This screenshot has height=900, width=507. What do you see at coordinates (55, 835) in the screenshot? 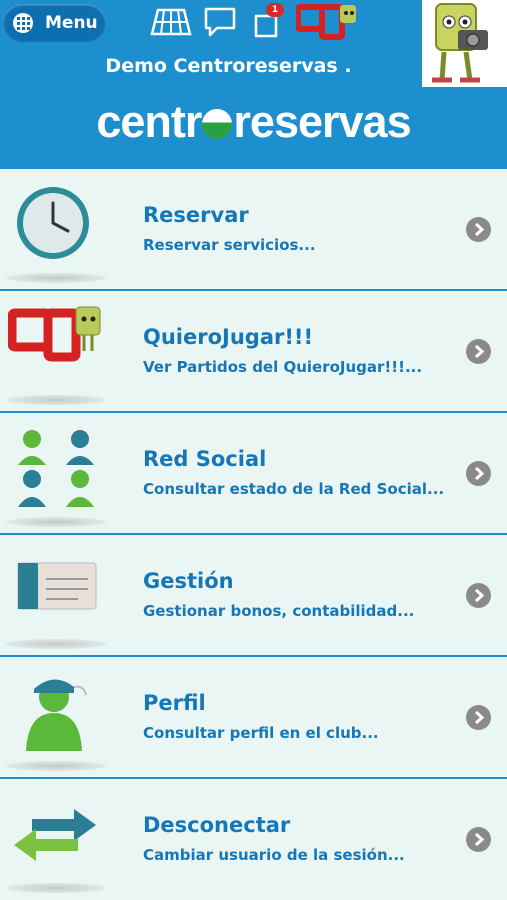
I see `swap-arrows-icon` at bounding box center [55, 835].